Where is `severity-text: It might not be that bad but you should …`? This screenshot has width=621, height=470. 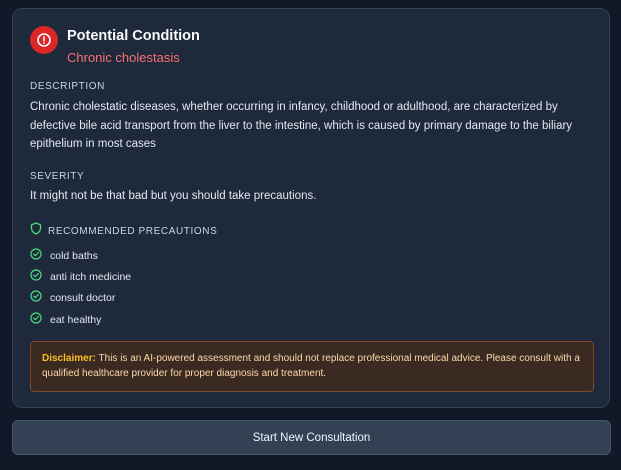 severity-text: It might not be that bad but you should … is located at coordinates (173, 196).